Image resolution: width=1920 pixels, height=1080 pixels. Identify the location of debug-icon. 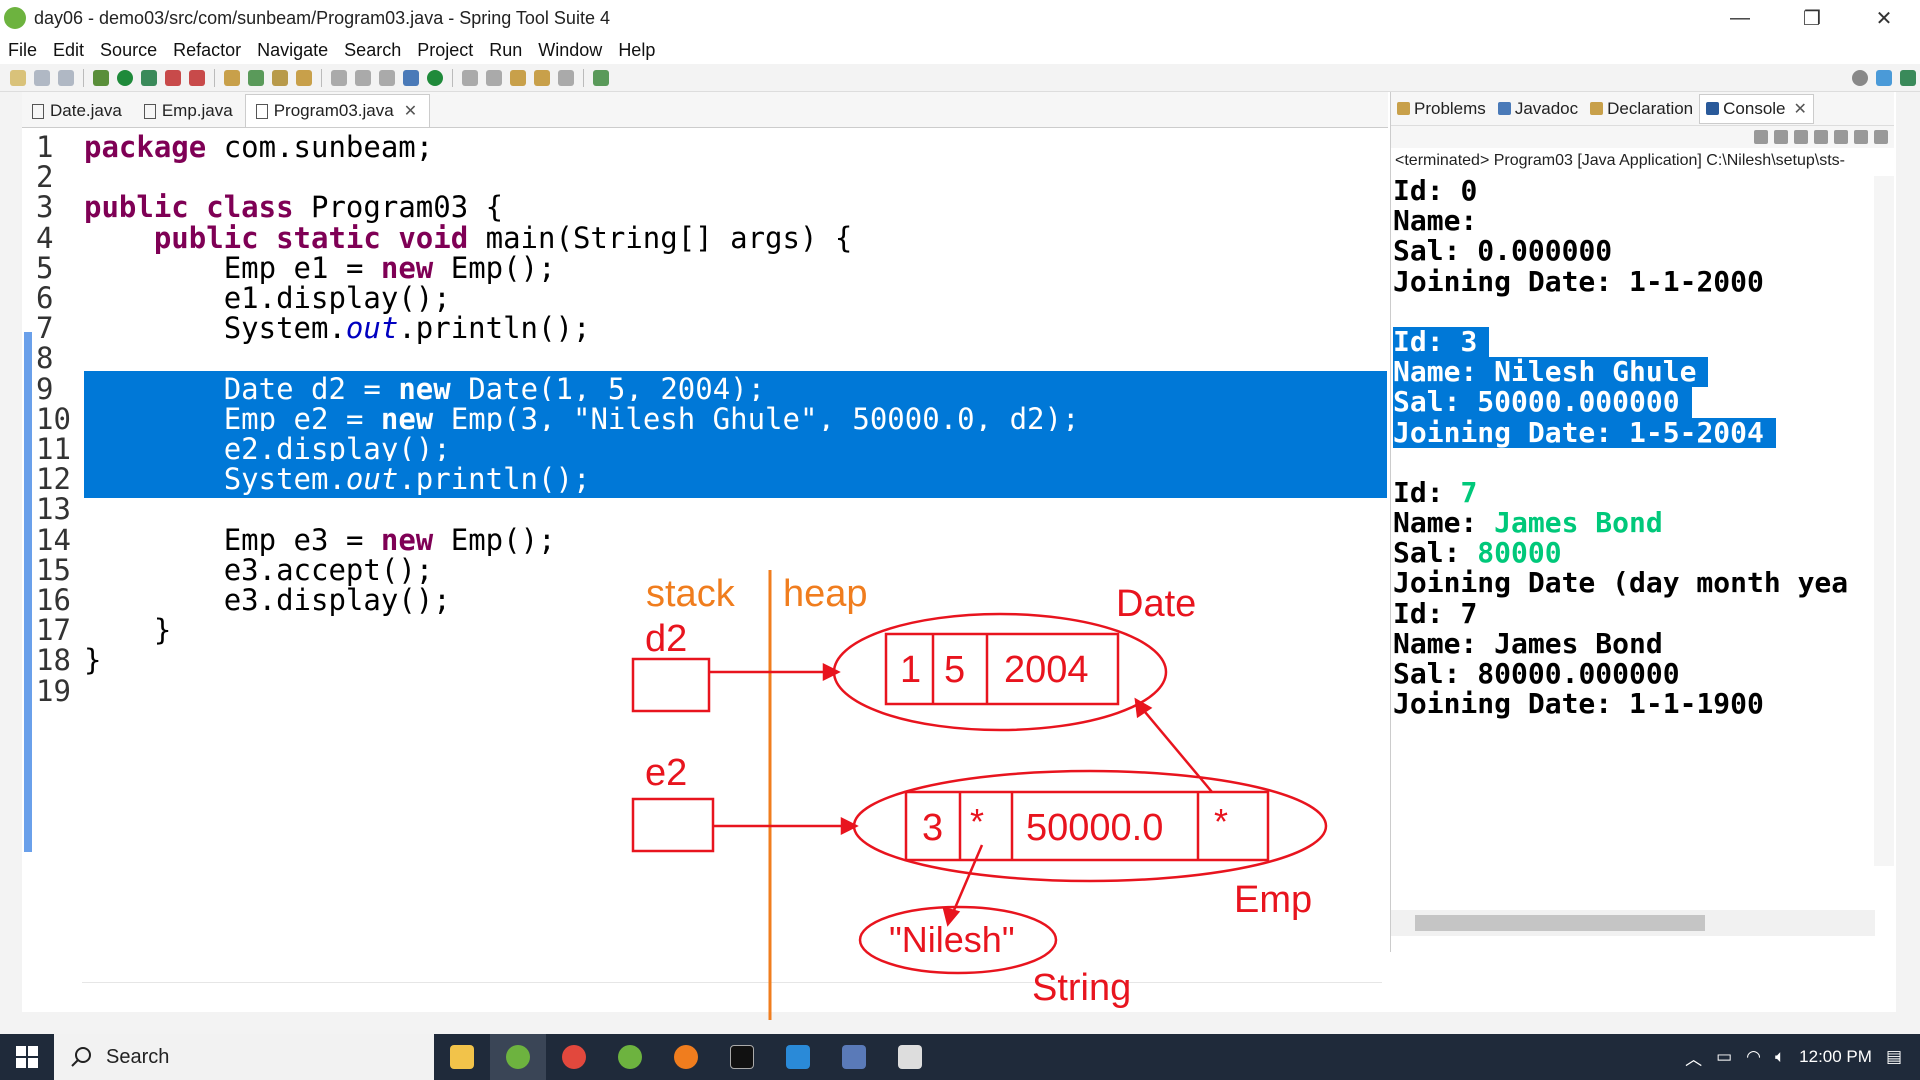
(101, 77).